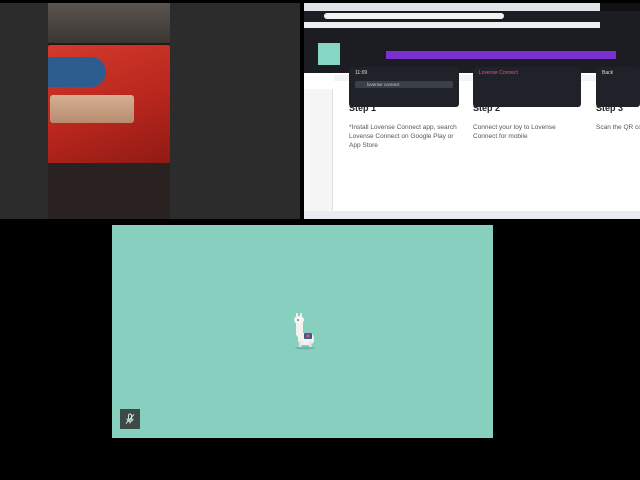  I want to click on browser-address-bar, so click(414, 16).